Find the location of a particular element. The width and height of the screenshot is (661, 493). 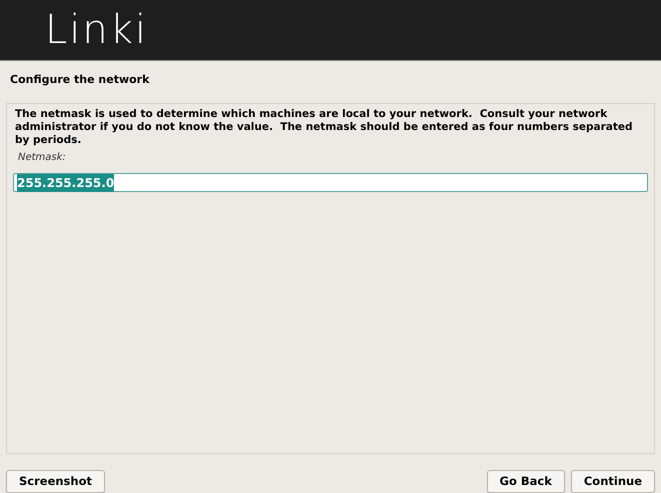

screenshot-button: Screenshot is located at coordinates (55, 481).